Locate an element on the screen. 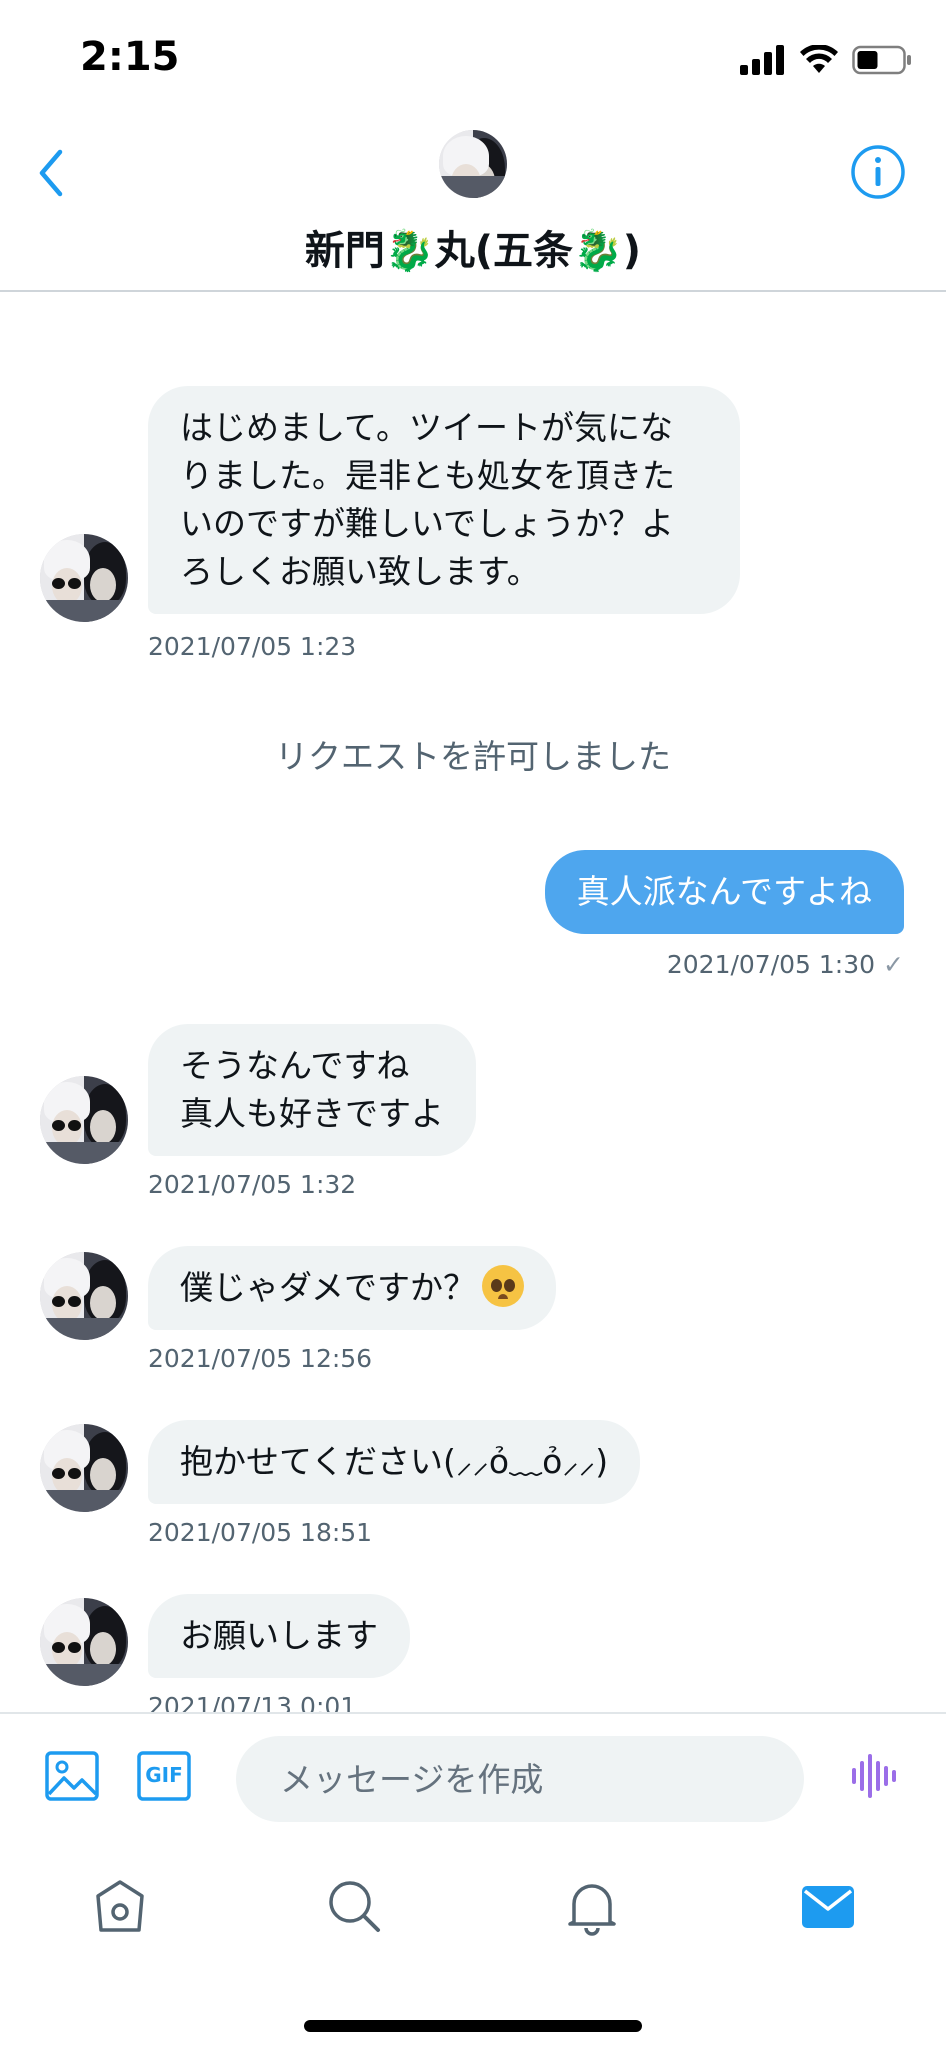 This screenshot has height=2048, width=946. add-gif-button: GIF is located at coordinates (164, 1776).